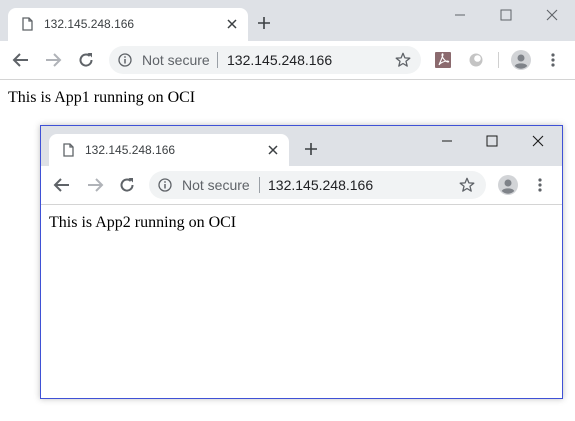  I want to click on toolbar-divider, so click(498, 60).